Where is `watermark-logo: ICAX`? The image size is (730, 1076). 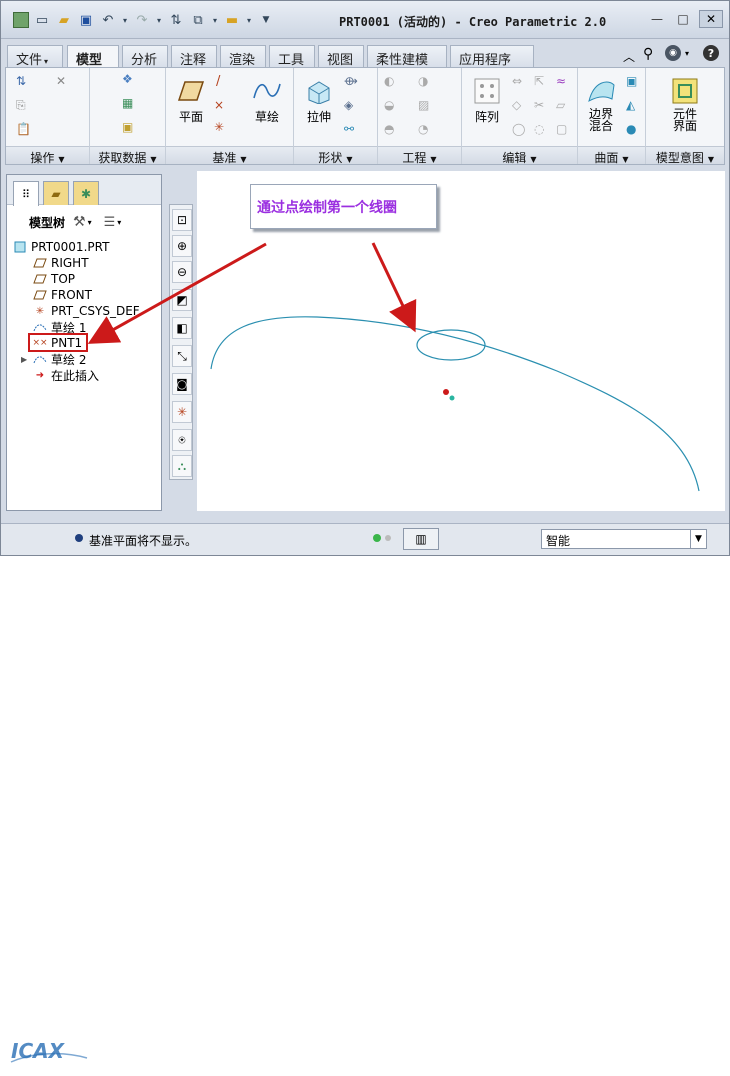 watermark-logo: ICAX is located at coordinates (49, 1056).